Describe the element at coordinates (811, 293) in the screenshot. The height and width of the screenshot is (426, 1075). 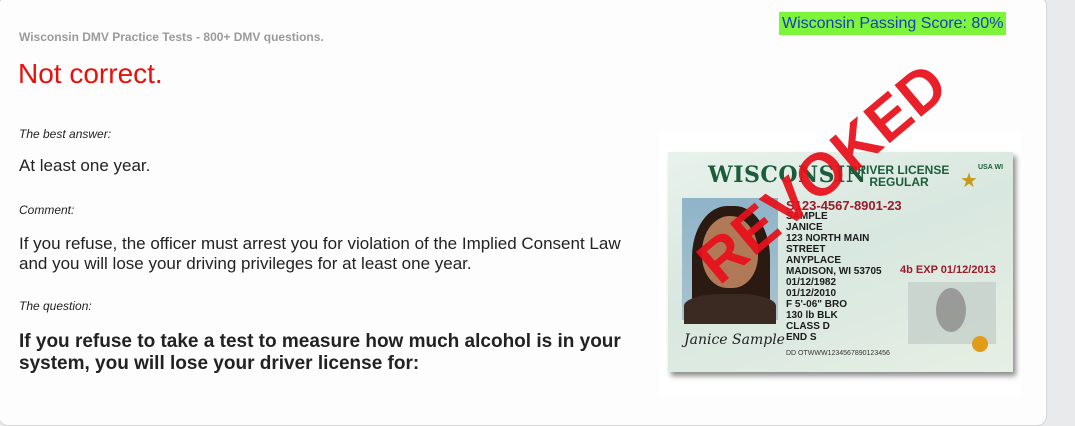
I see `license-iss: 01/12/2010` at that location.